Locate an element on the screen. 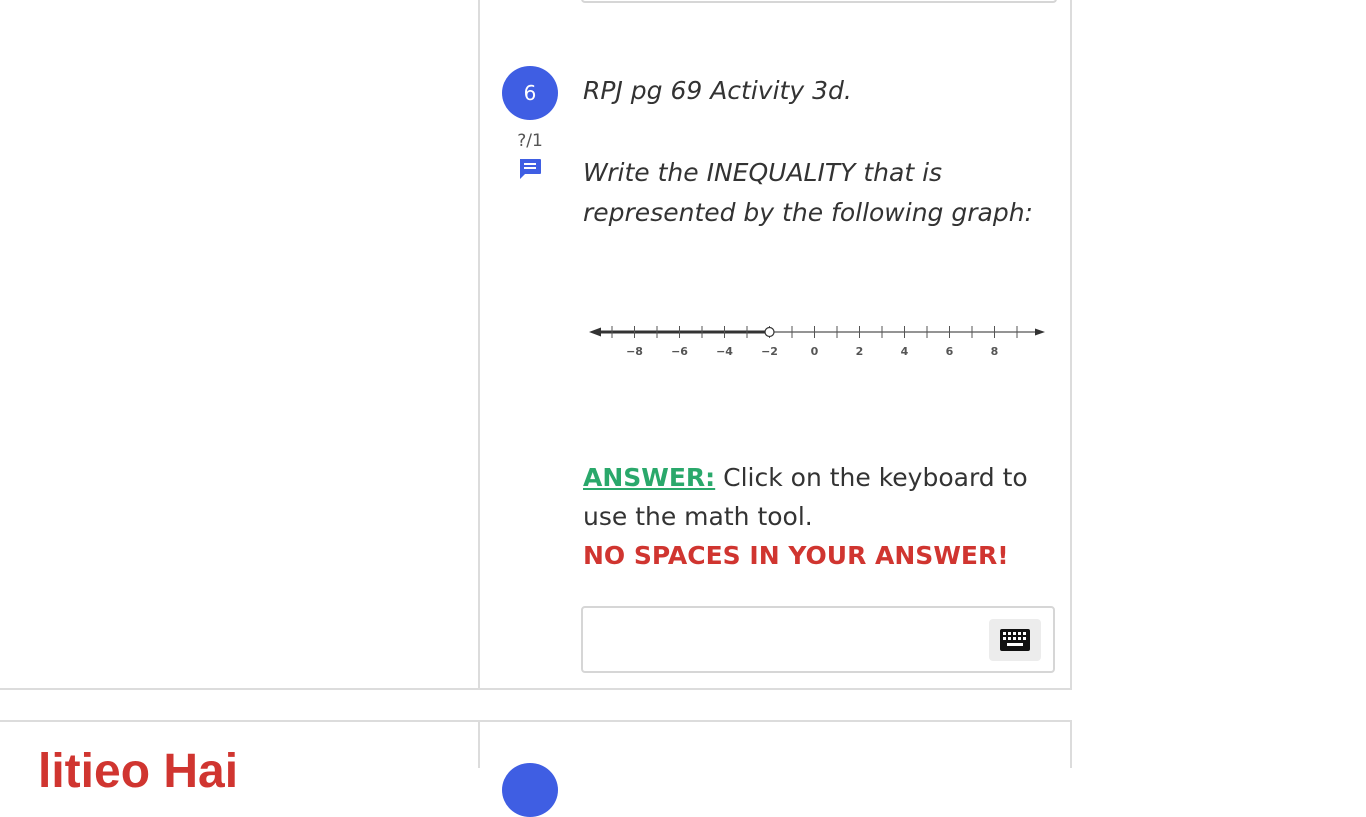 The height and width of the screenshot is (817, 1366). number-line-tick-label: −8 is located at coordinates (634, 351).